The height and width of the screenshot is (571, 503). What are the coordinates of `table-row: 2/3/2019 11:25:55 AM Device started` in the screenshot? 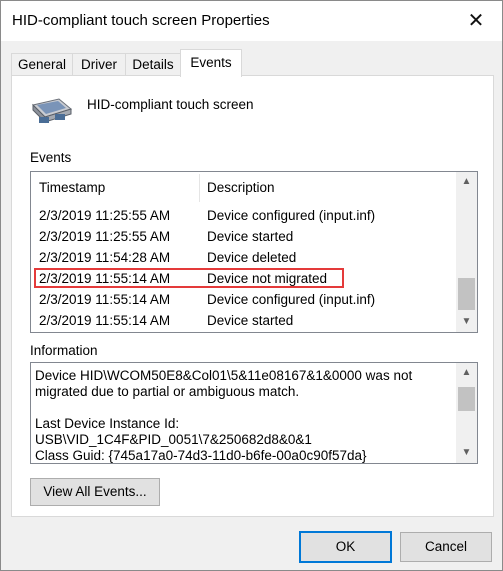 It's located at (243, 236).